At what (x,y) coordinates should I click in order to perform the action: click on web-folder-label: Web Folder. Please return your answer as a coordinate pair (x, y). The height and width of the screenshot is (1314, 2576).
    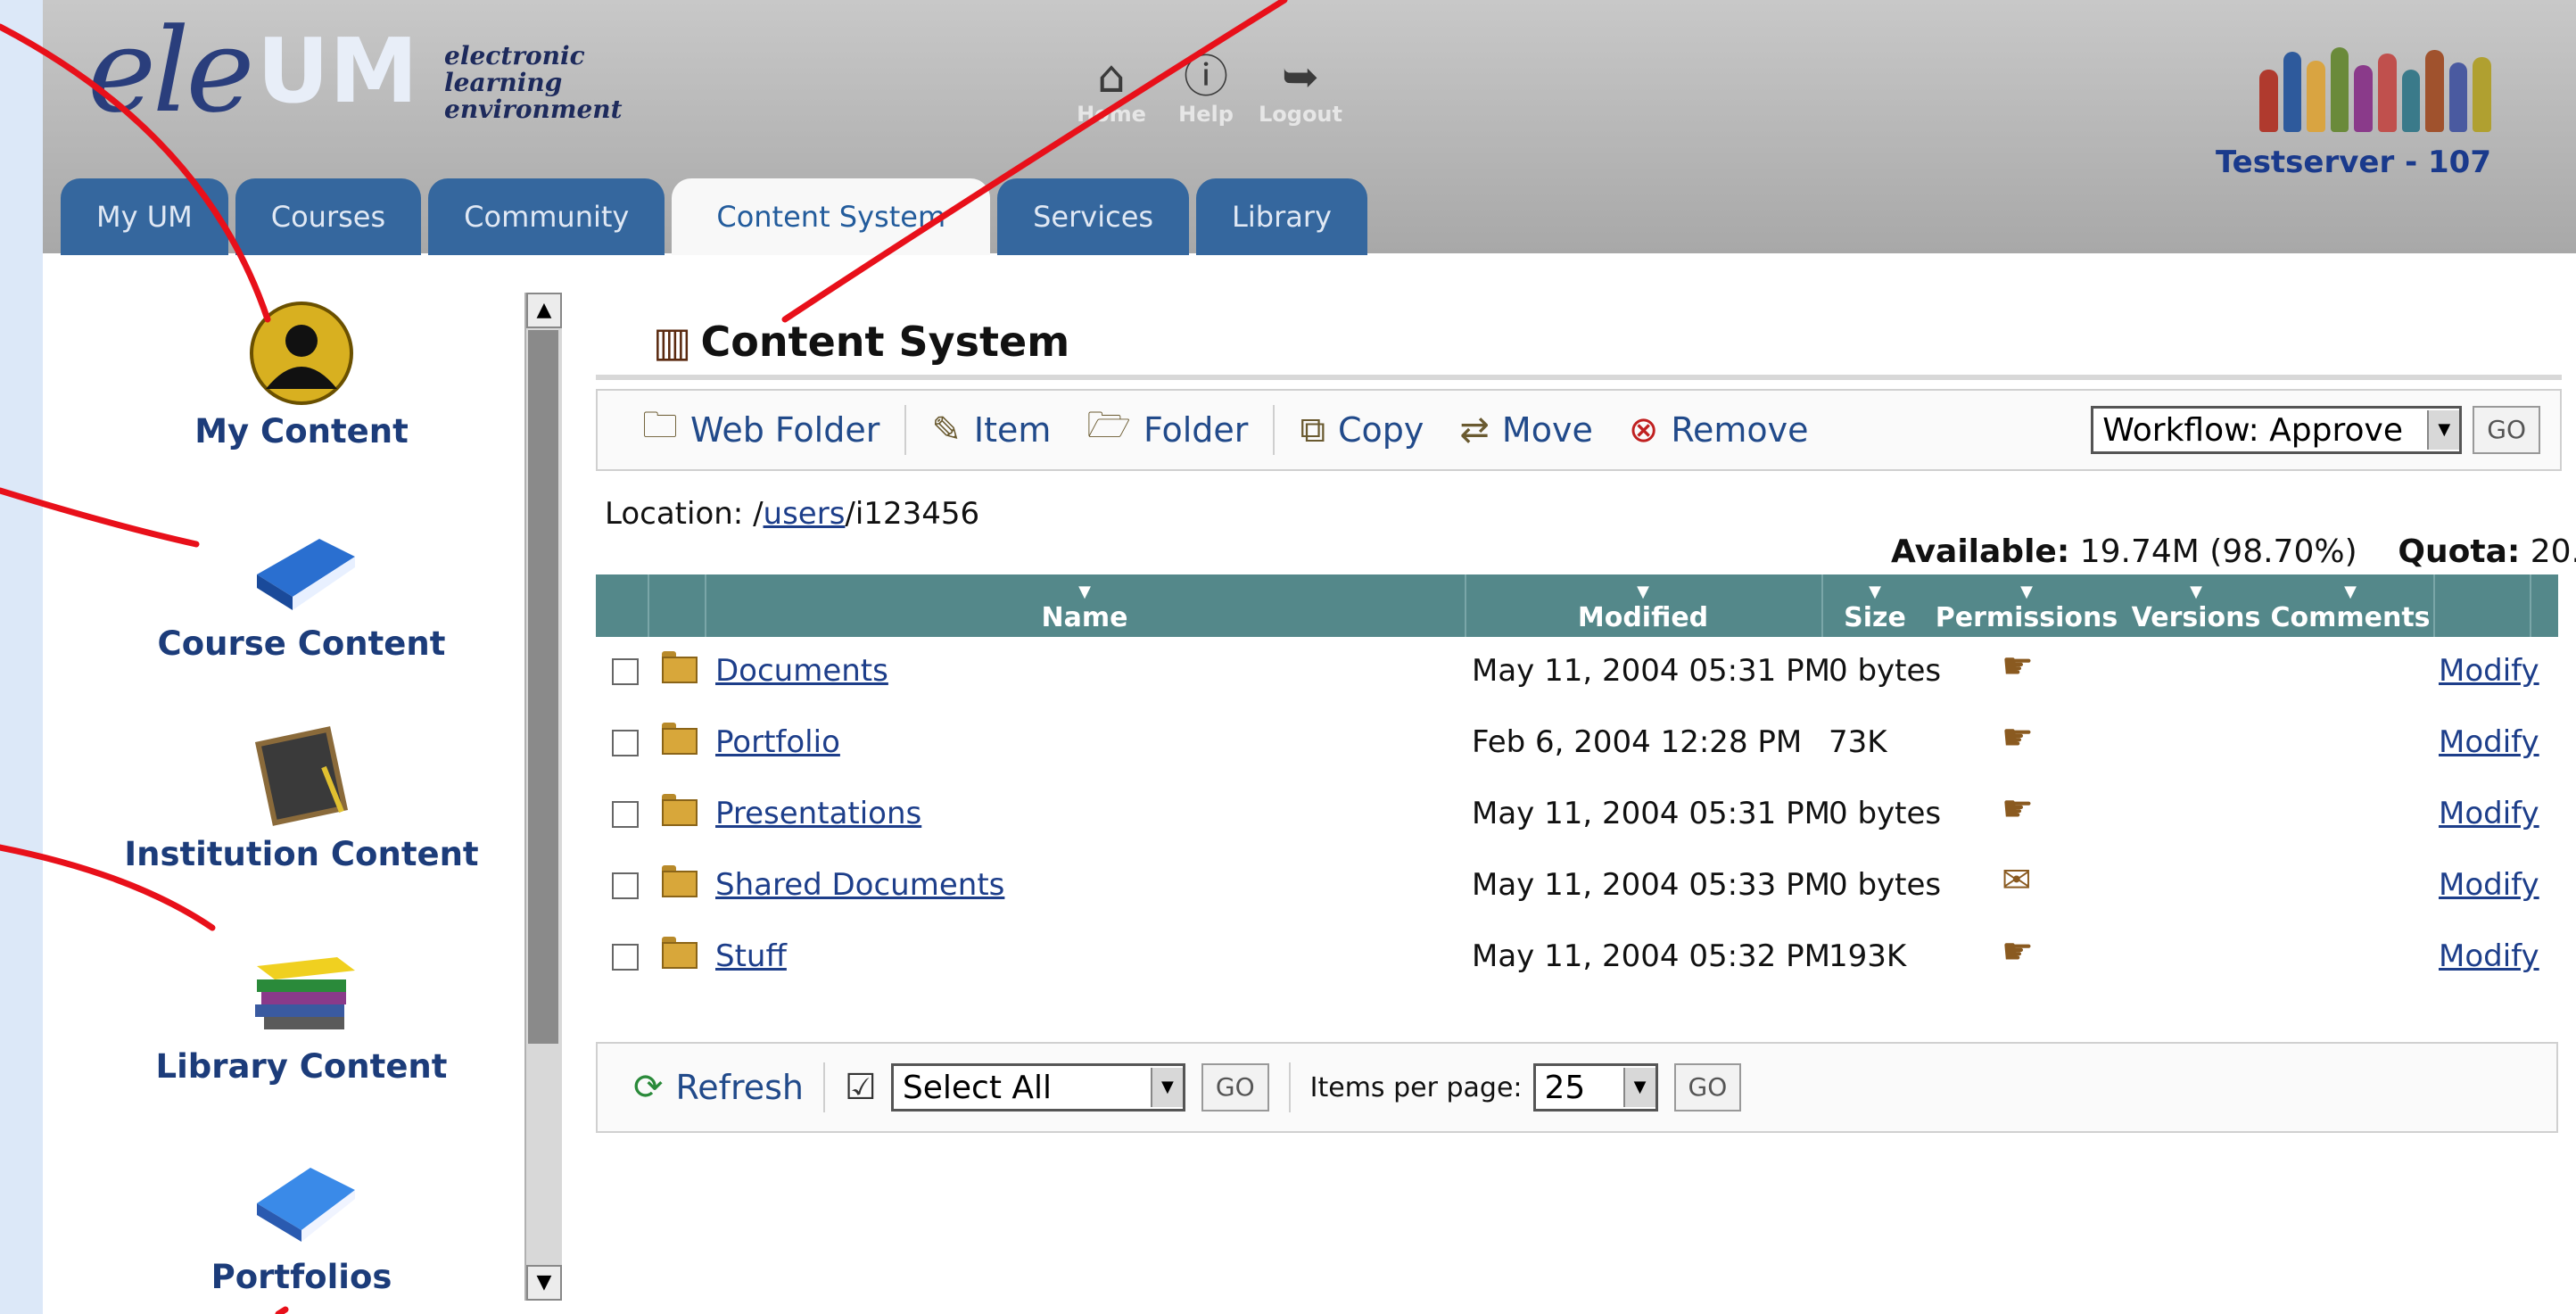
    Looking at the image, I should click on (785, 430).